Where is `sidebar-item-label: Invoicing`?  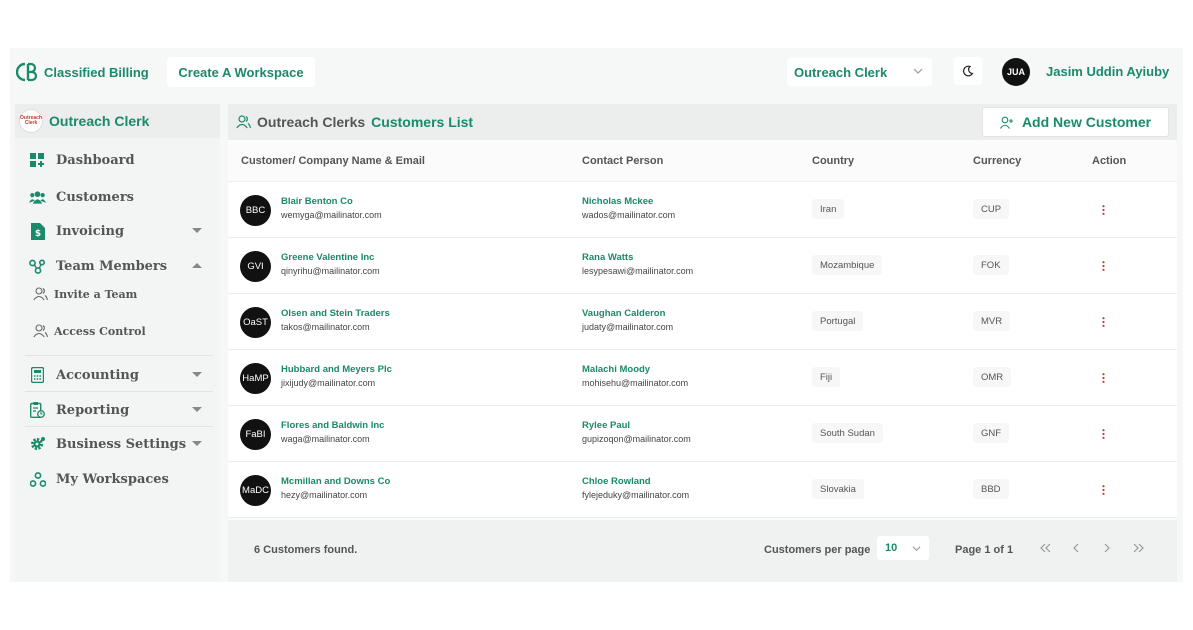
sidebar-item-label: Invoicing is located at coordinates (90, 231).